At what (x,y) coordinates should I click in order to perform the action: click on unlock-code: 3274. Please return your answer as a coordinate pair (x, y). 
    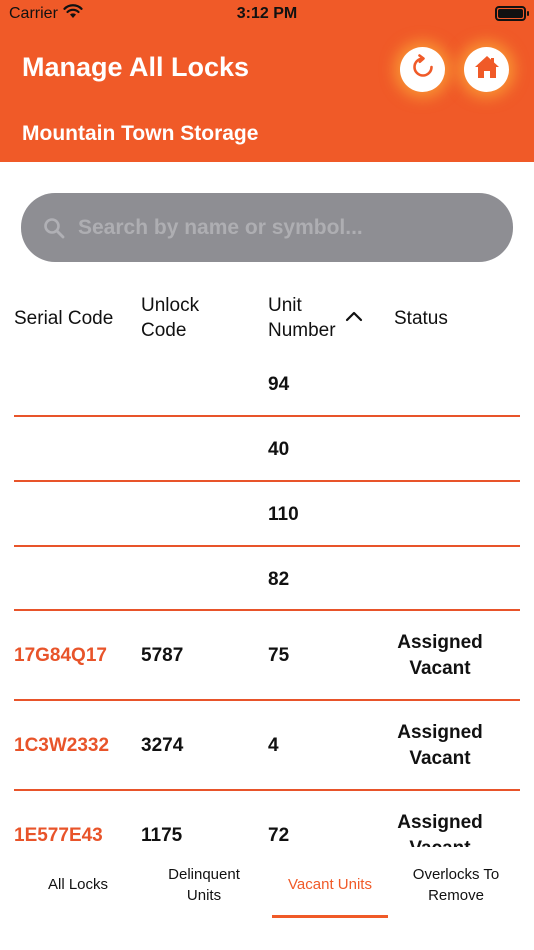
    Looking at the image, I should click on (162, 745).